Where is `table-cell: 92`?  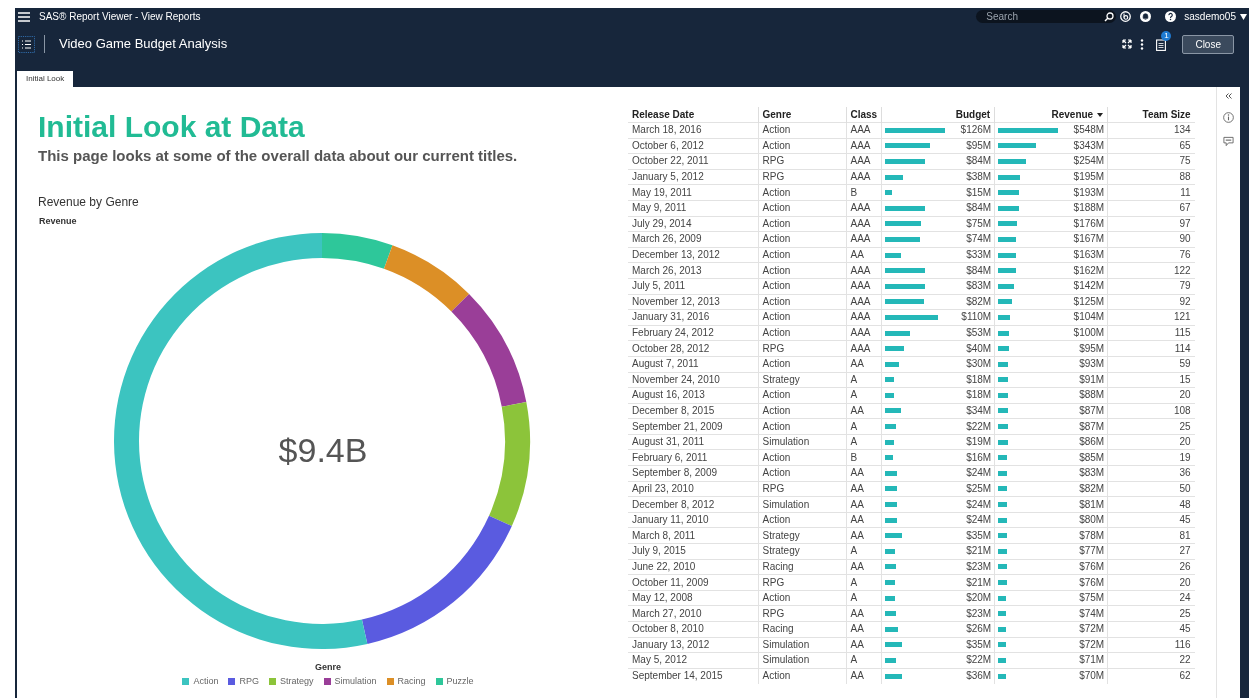
table-cell: 92 is located at coordinates (1151, 302).